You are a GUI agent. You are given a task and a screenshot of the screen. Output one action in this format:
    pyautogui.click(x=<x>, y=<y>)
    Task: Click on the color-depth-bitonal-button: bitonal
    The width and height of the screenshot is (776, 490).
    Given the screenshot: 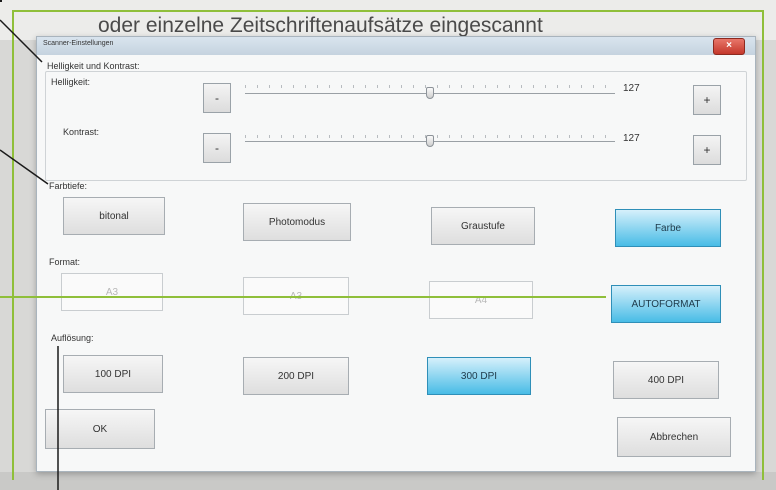 What is the action you would take?
    pyautogui.click(x=114, y=216)
    